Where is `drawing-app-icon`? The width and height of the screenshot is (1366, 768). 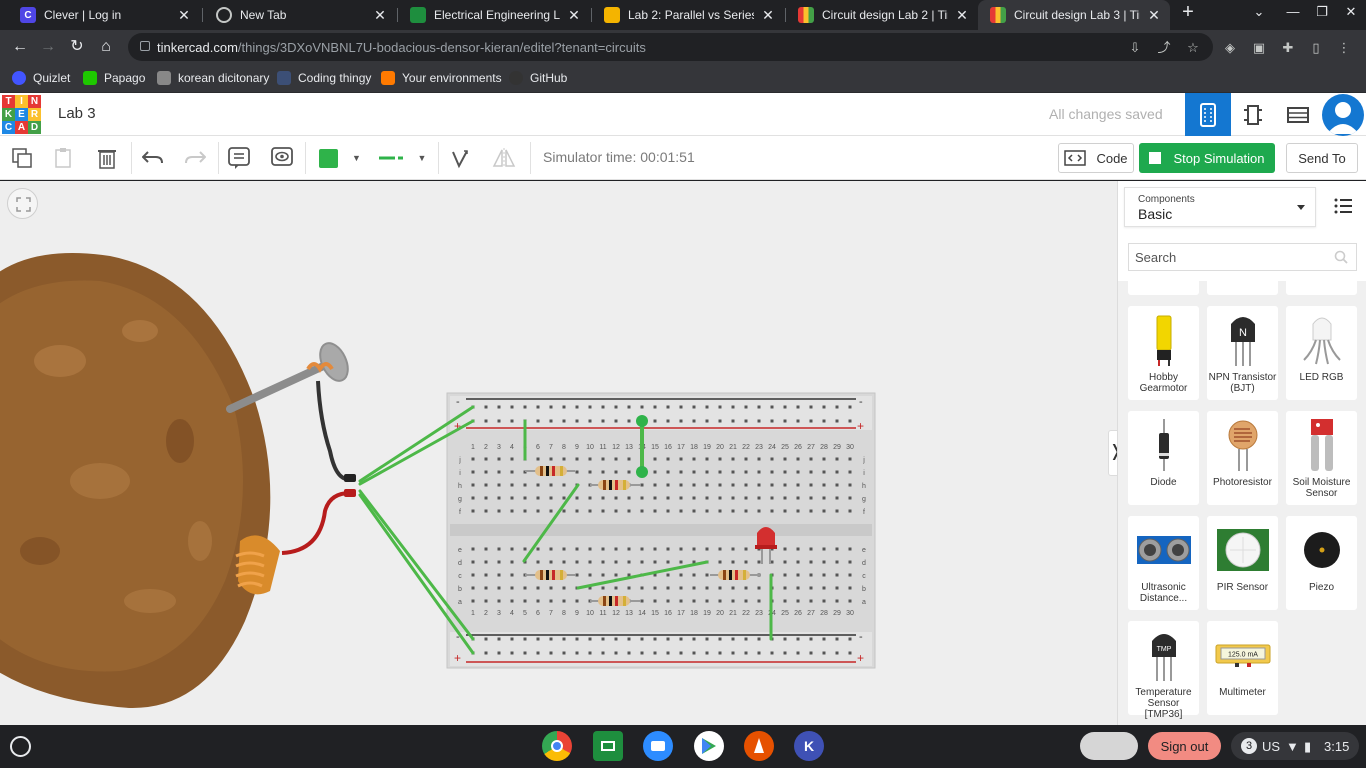
drawing-app-icon is located at coordinates (759, 746).